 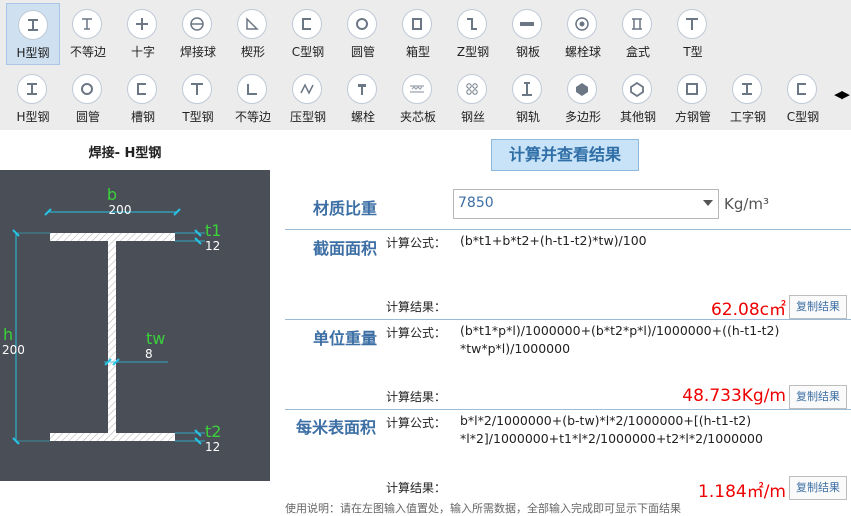 I want to click on toolbar-item-bolt: 螺栓, so click(x=363, y=99).